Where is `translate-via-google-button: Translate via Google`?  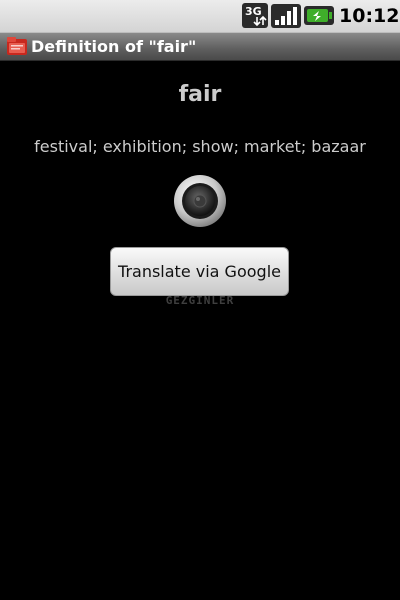
translate-via-google-button: Translate via Google is located at coordinates (199, 271).